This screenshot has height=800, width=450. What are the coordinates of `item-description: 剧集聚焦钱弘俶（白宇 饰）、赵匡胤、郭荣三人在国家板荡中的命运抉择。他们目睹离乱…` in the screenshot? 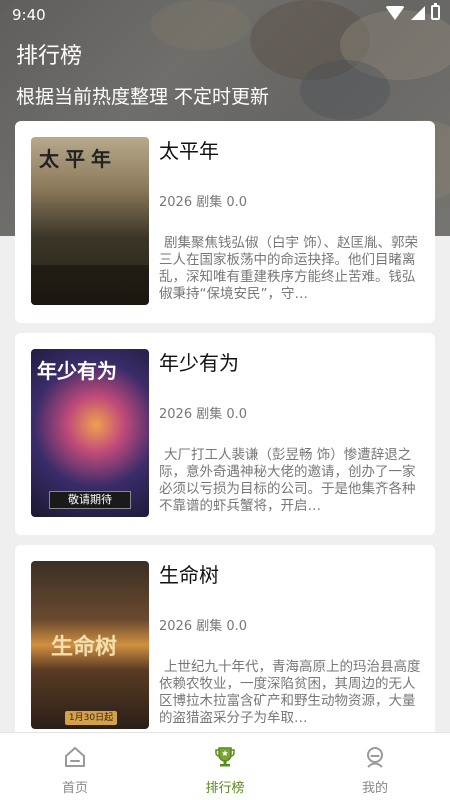 It's located at (289, 268).